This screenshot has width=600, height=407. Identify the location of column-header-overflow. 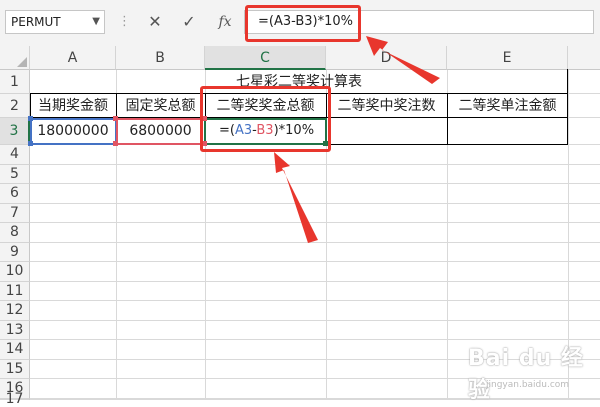
(584, 58).